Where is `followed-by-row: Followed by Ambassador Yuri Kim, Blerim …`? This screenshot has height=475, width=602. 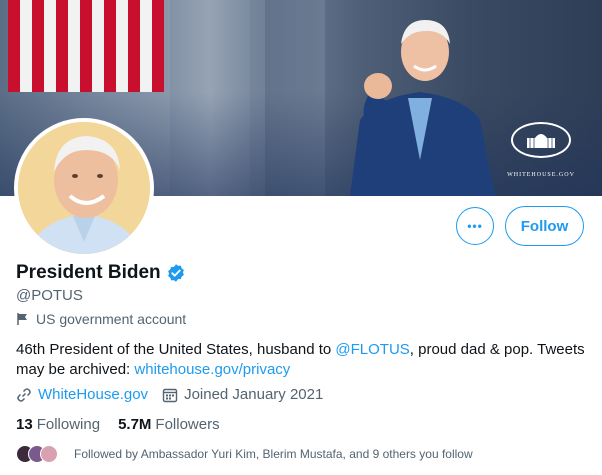 followed-by-row: Followed by Ambassador Yuri Kim, Blerim … is located at coordinates (244, 454).